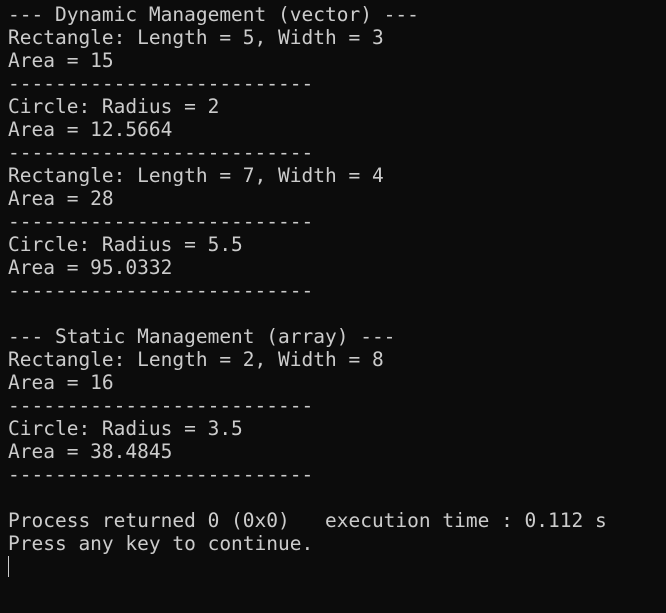 This screenshot has width=666, height=613. What do you see at coordinates (125, 428) in the screenshot?
I see `circle-output-line: Circle: Radius = 3.5` at bounding box center [125, 428].